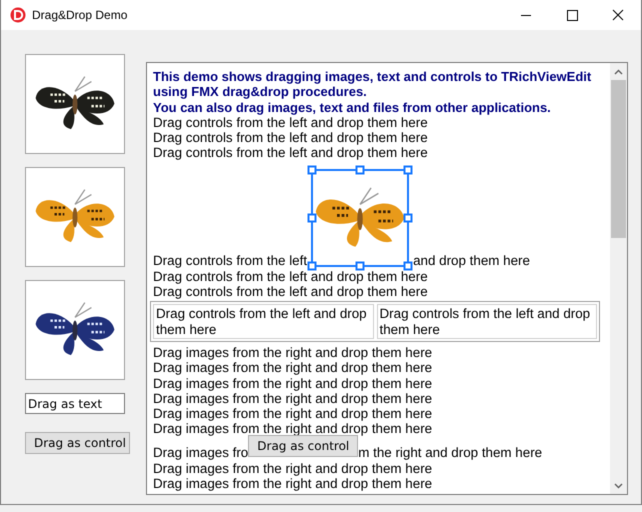  Describe the element at coordinates (352, 107) in the screenshot. I see `intro-text: You can also drag images, text and files from other applications.` at that location.